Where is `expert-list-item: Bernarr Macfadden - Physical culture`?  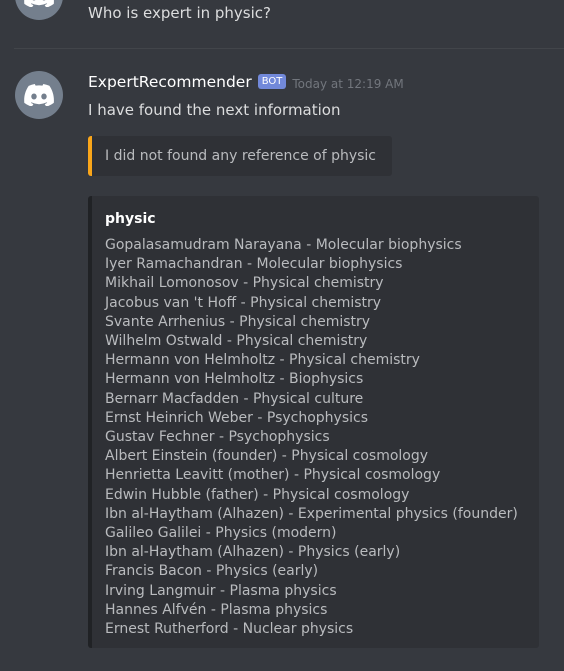
expert-list-item: Bernarr Macfadden - Physical culture is located at coordinates (234, 398).